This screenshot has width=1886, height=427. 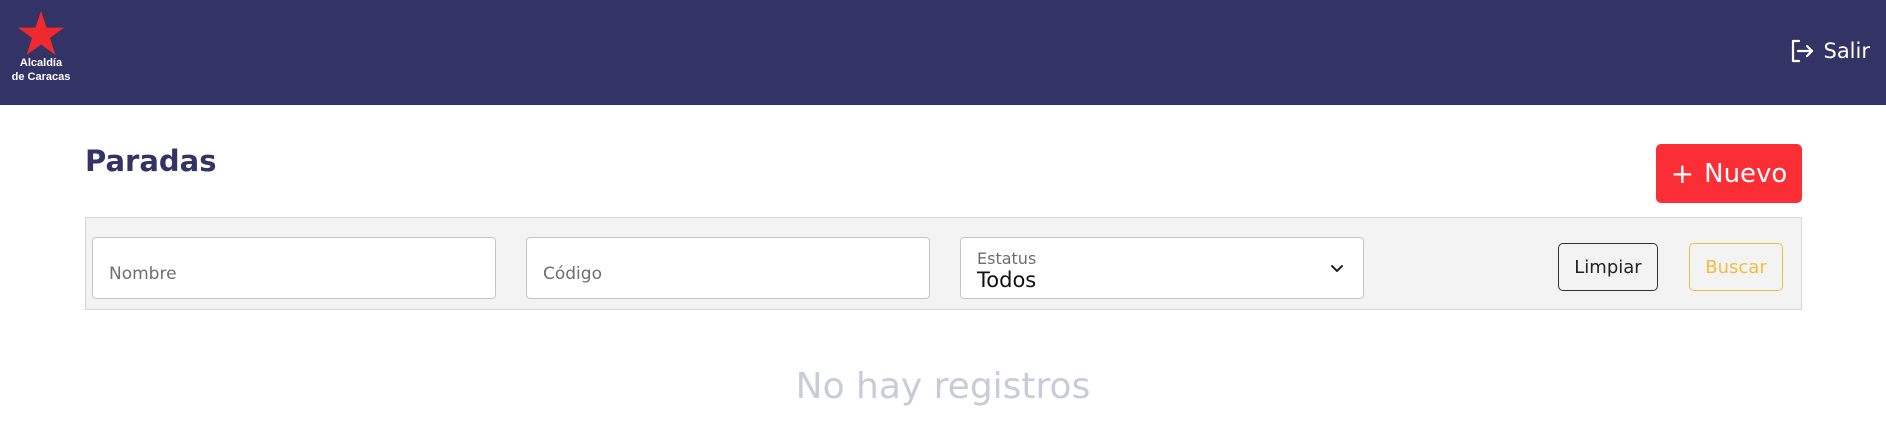 I want to click on plus-icon: +, so click(x=1682, y=173).